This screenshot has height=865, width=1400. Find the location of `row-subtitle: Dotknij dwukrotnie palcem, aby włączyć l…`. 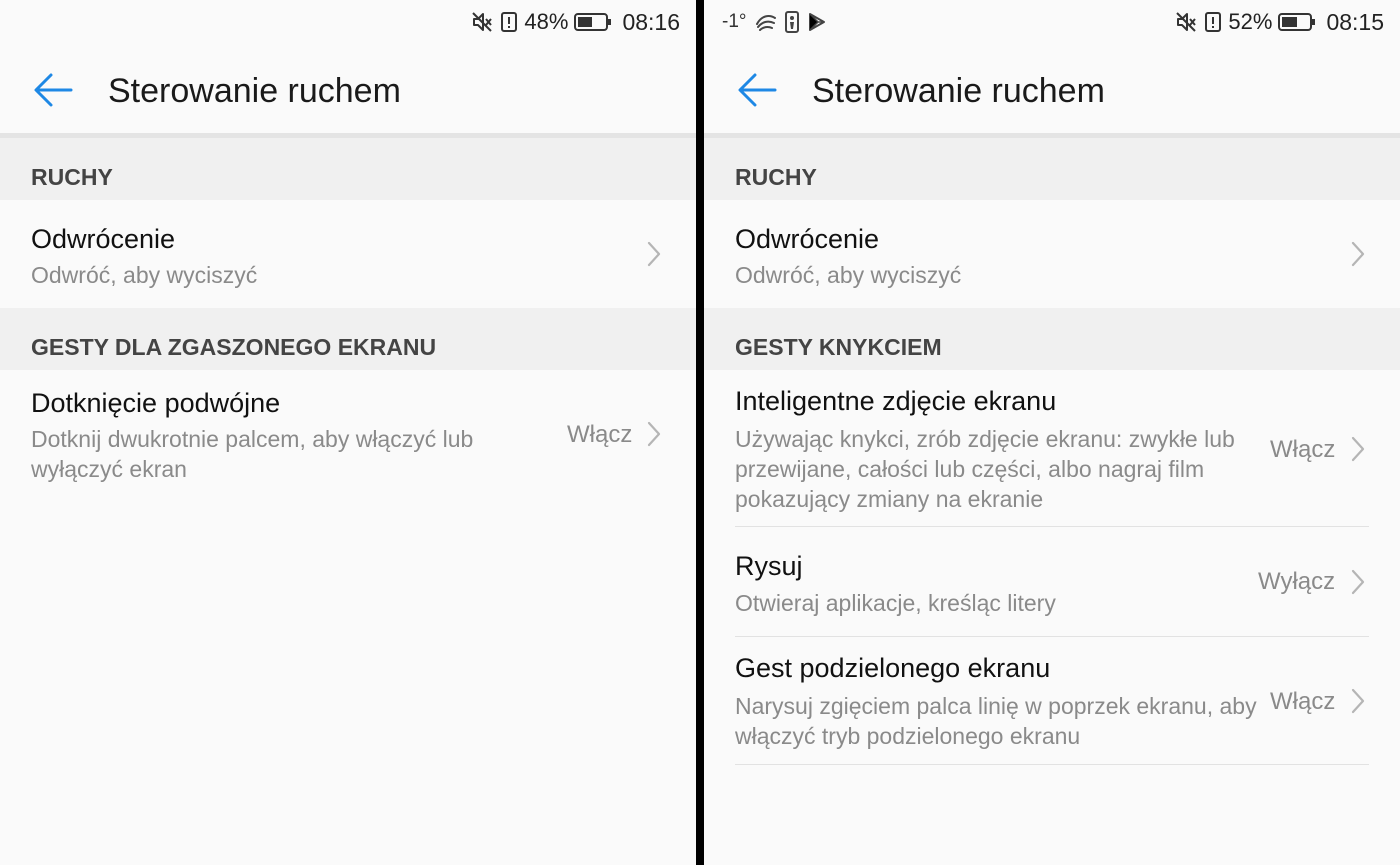

row-subtitle: Dotknij dwukrotnie palcem, aby włączyć l… is located at coordinates (252, 454).